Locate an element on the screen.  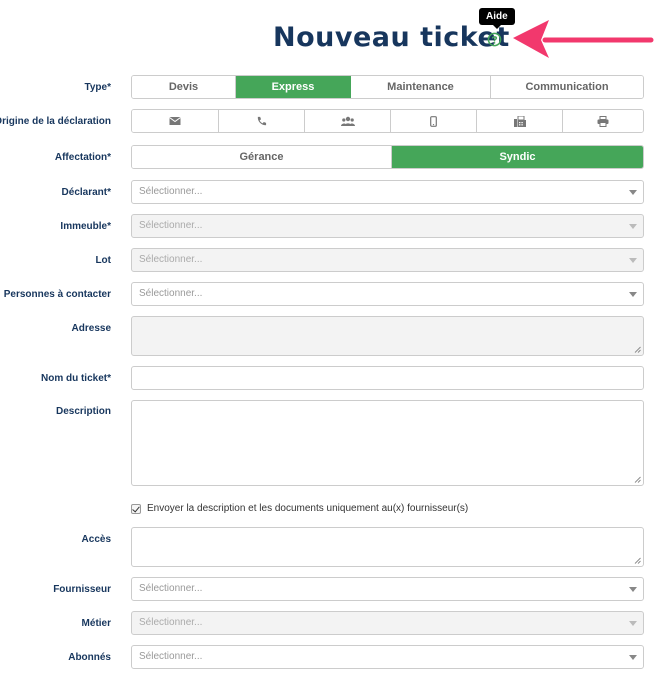
origine-segmented-control is located at coordinates (387, 121).